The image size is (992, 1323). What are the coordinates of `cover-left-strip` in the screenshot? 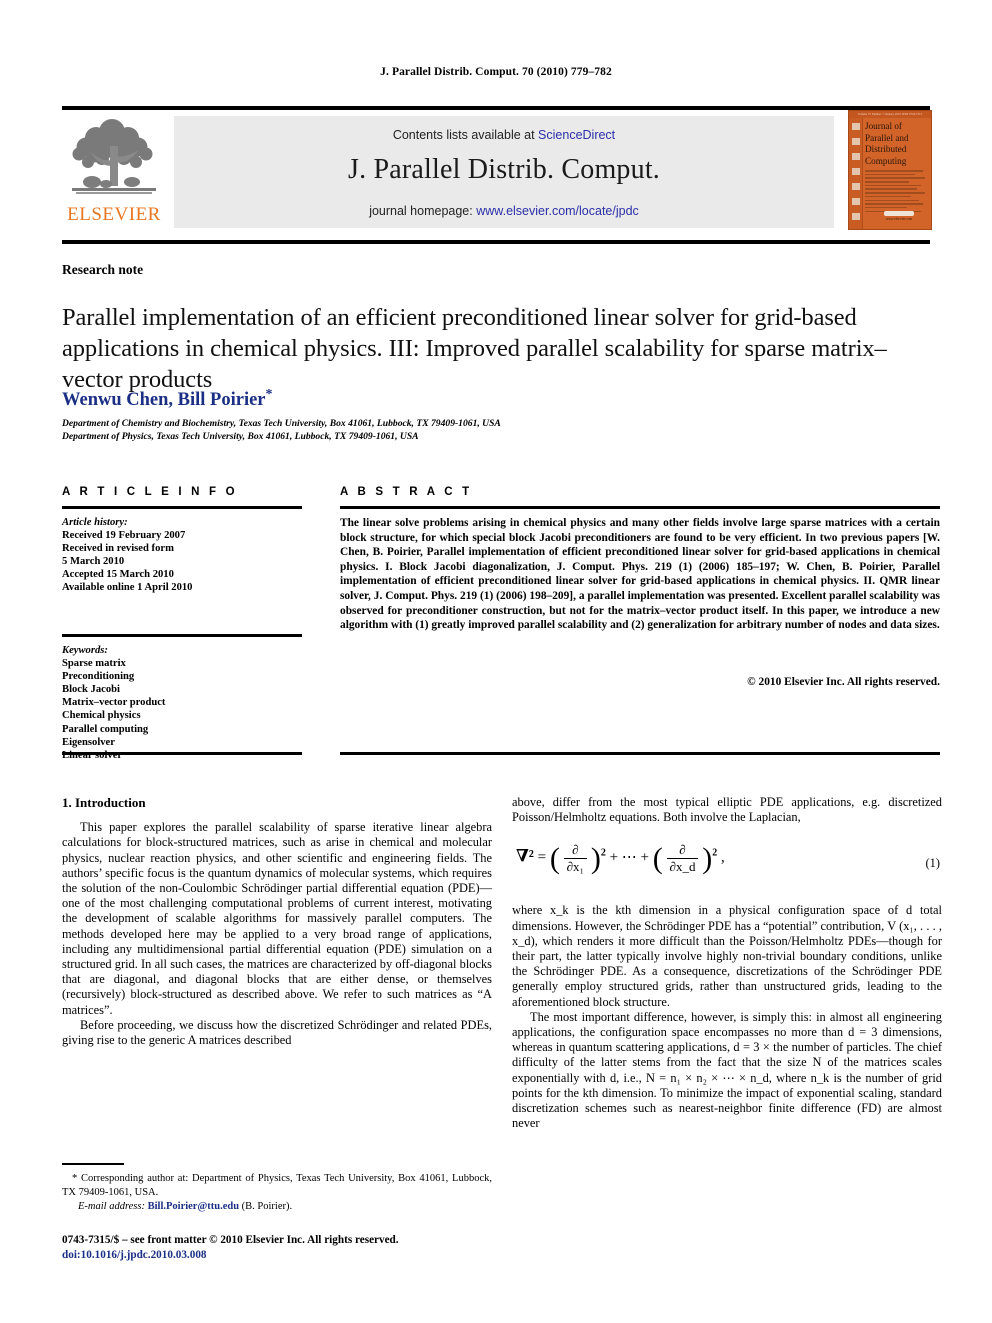 It's located at (856, 173).